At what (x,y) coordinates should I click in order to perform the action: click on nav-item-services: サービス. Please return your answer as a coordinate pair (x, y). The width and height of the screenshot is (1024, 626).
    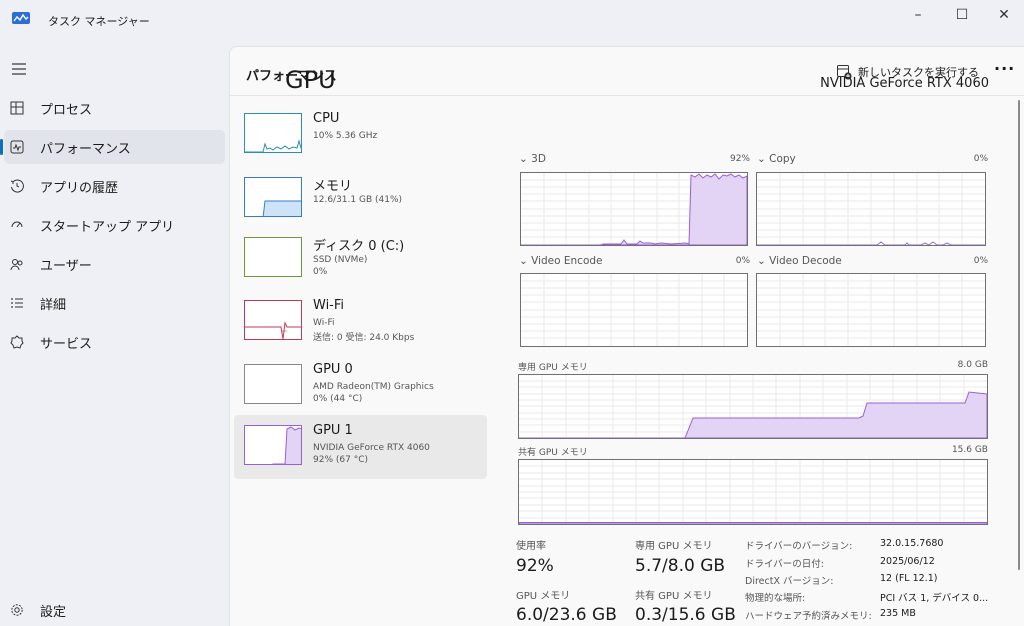
    Looking at the image, I should click on (112, 342).